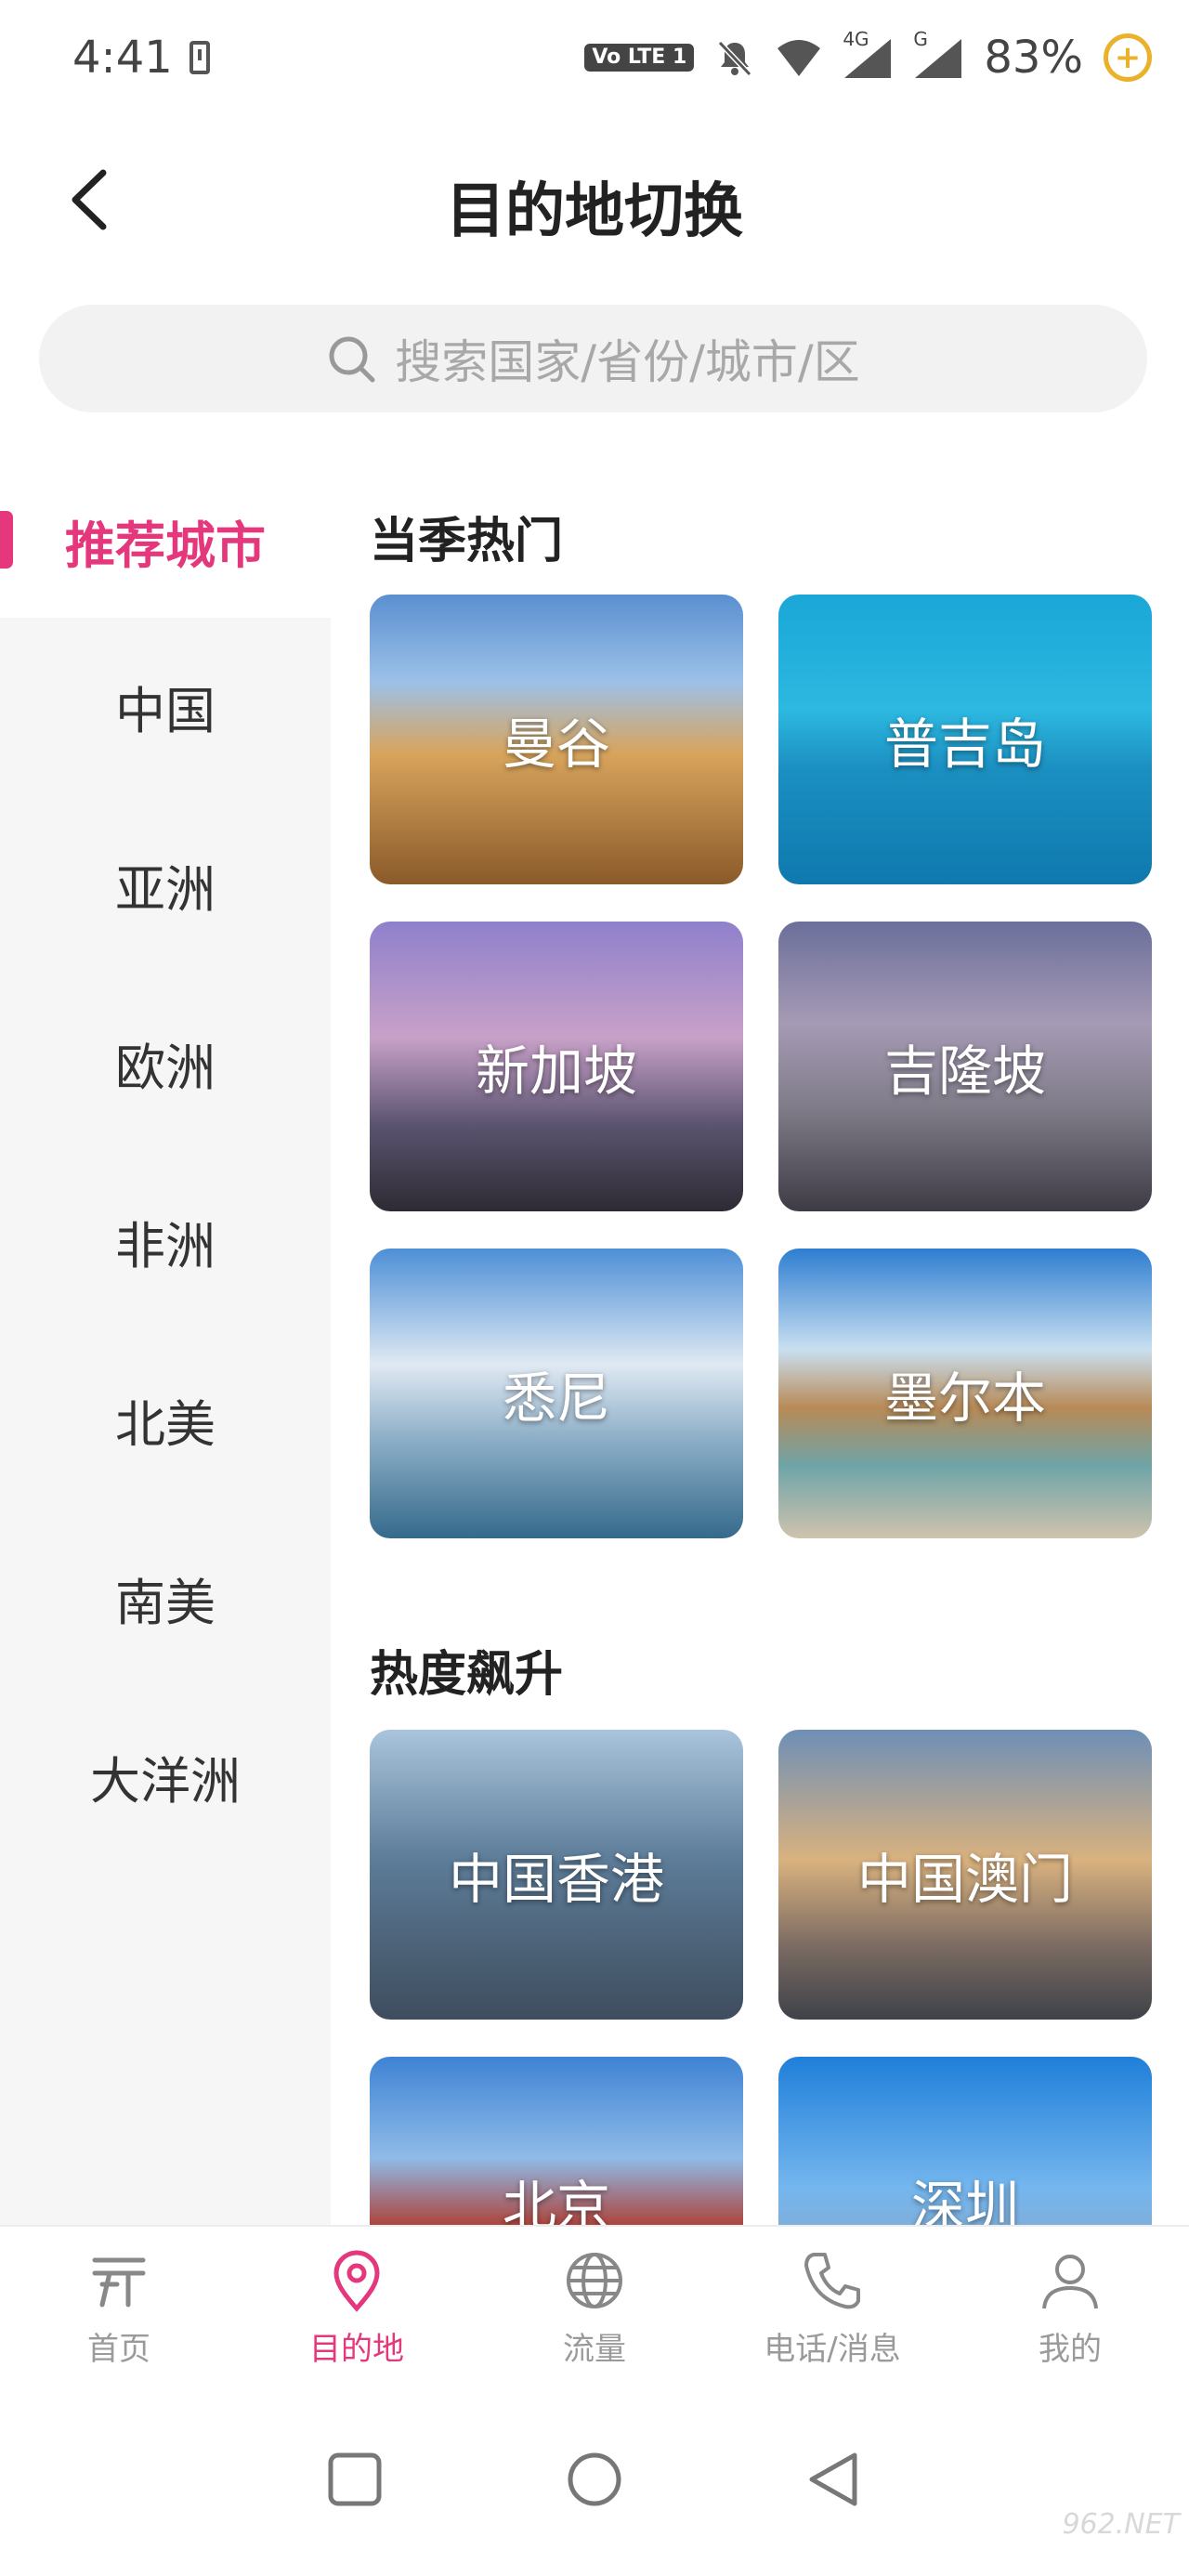 This screenshot has height=2576, width=1189. I want to click on sidebar-item-oceania: 大洋洲, so click(166, 1776).